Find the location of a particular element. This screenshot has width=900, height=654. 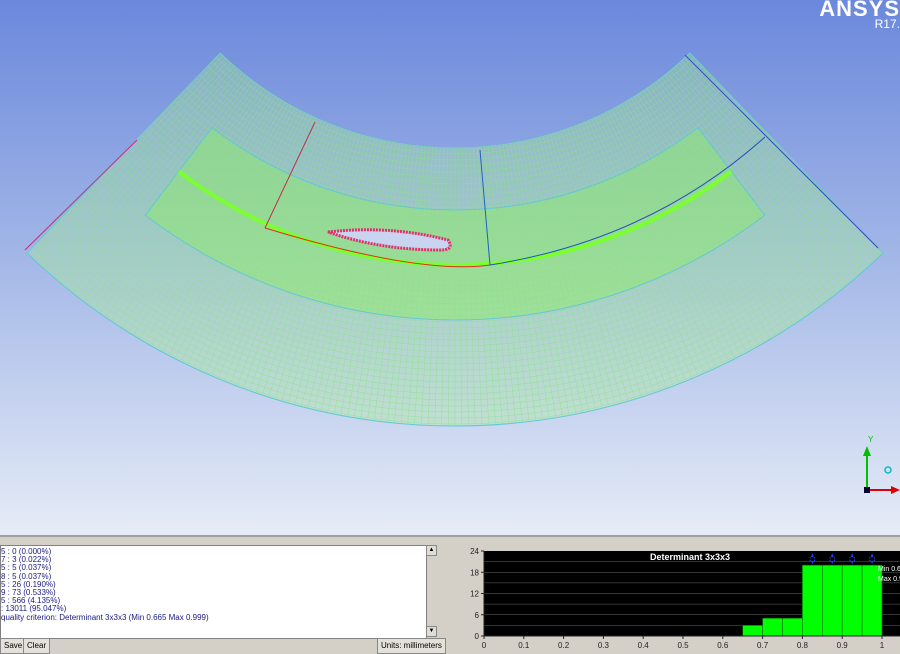

x-tick-label: 0.6 is located at coordinates (723, 645).